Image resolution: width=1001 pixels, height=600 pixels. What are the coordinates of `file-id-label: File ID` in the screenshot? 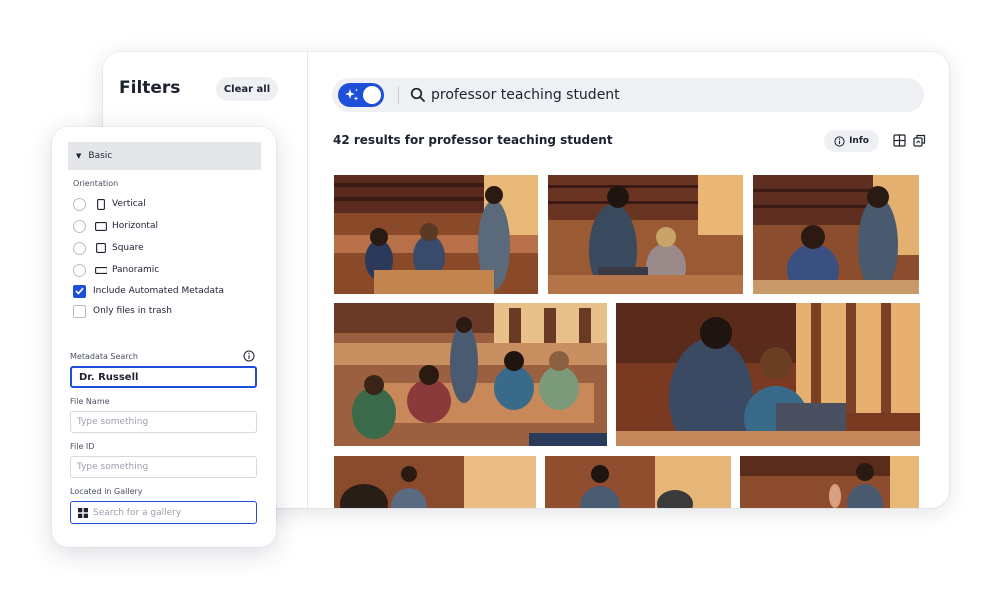 It's located at (82, 446).